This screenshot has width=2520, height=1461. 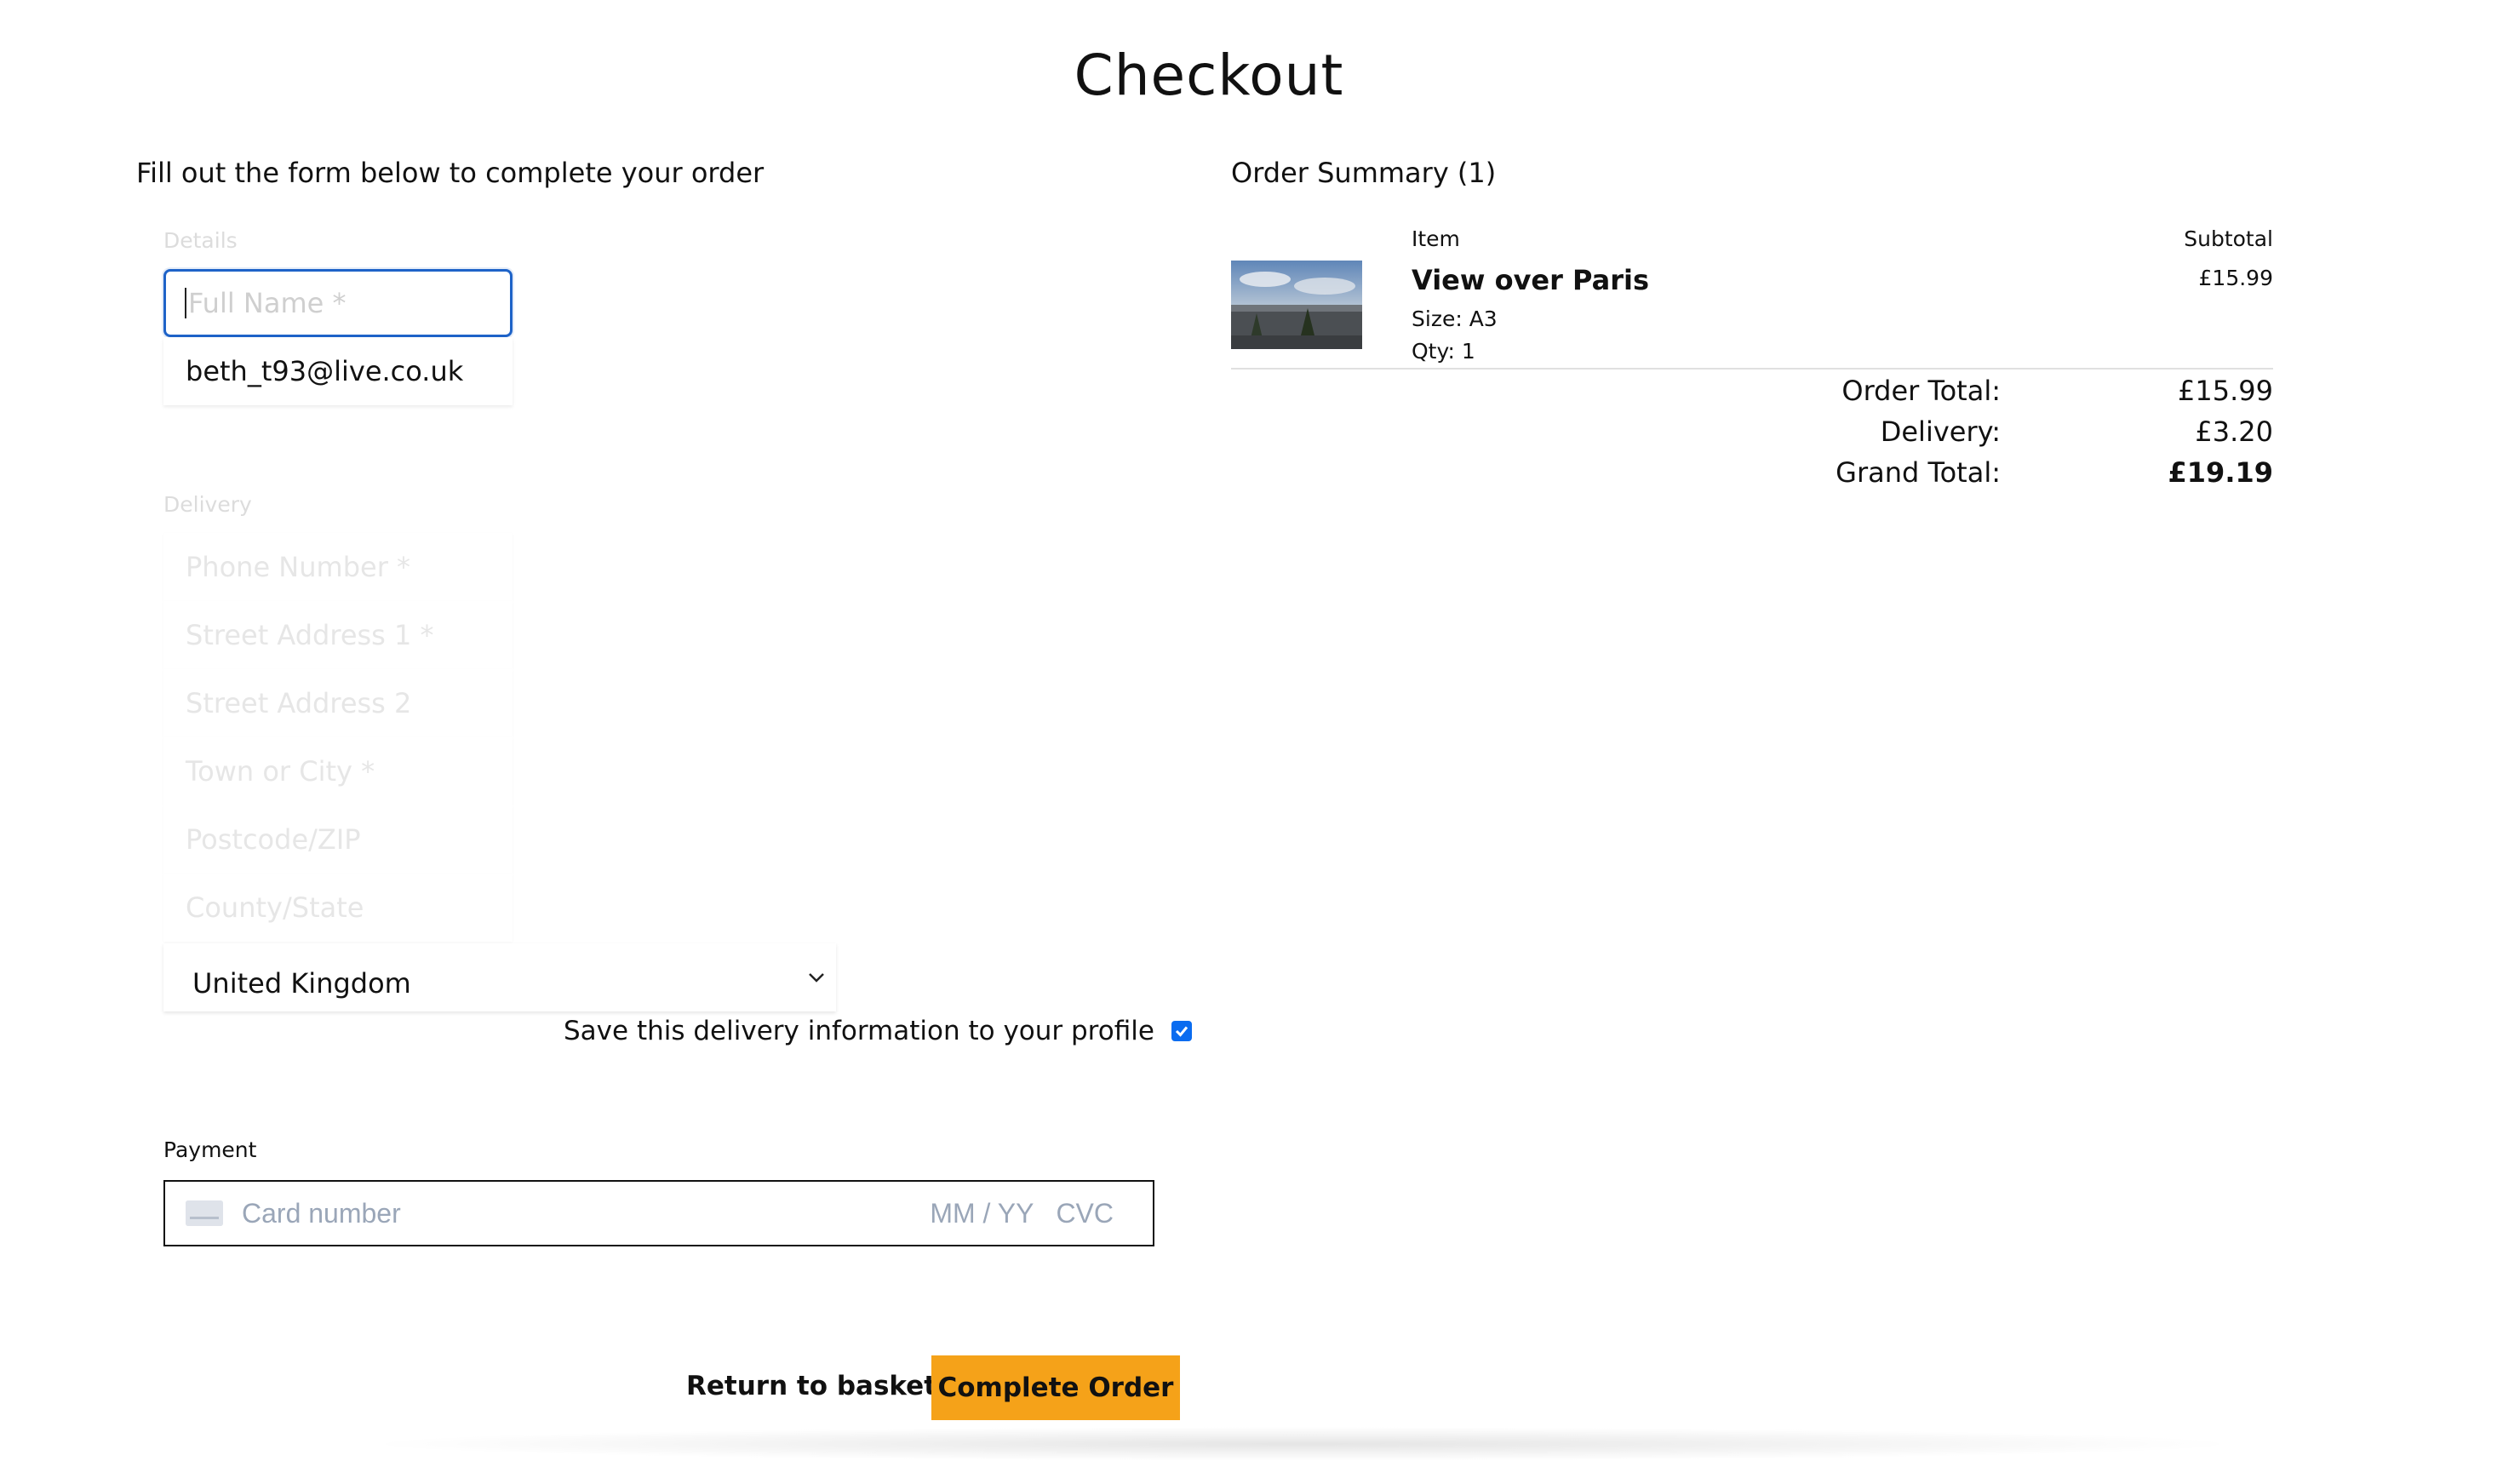 What do you see at coordinates (1455, 319) in the screenshot?
I see `item-size: Size: A3` at bounding box center [1455, 319].